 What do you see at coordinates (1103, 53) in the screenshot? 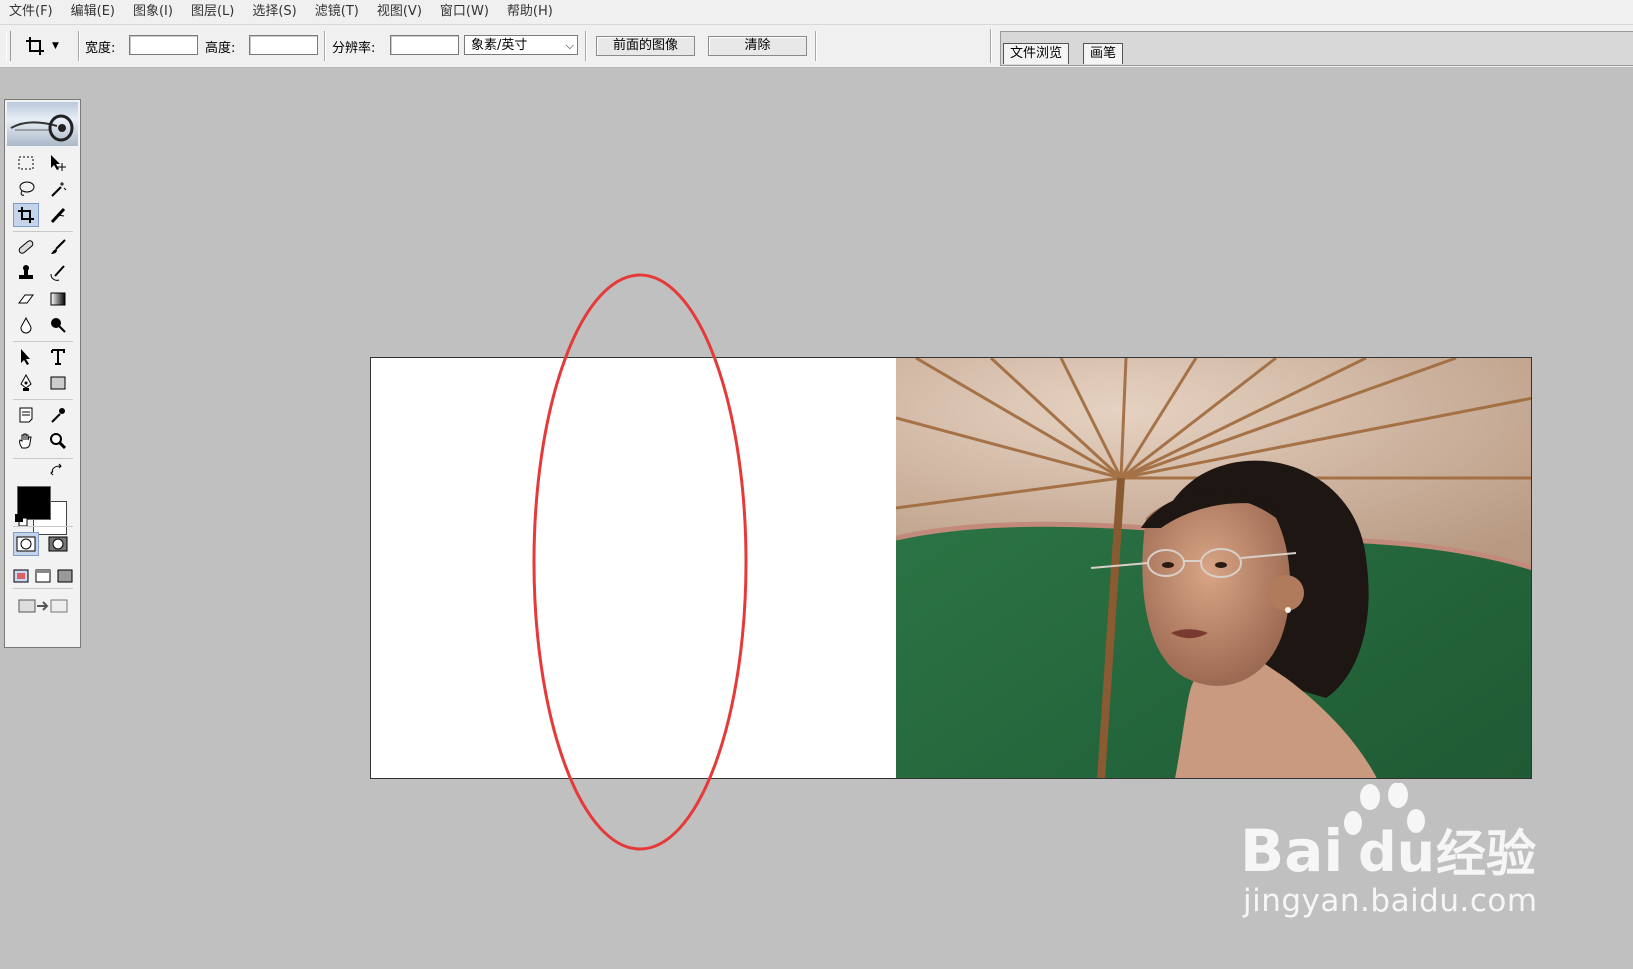
I see `tab-brushes: 画笔` at bounding box center [1103, 53].